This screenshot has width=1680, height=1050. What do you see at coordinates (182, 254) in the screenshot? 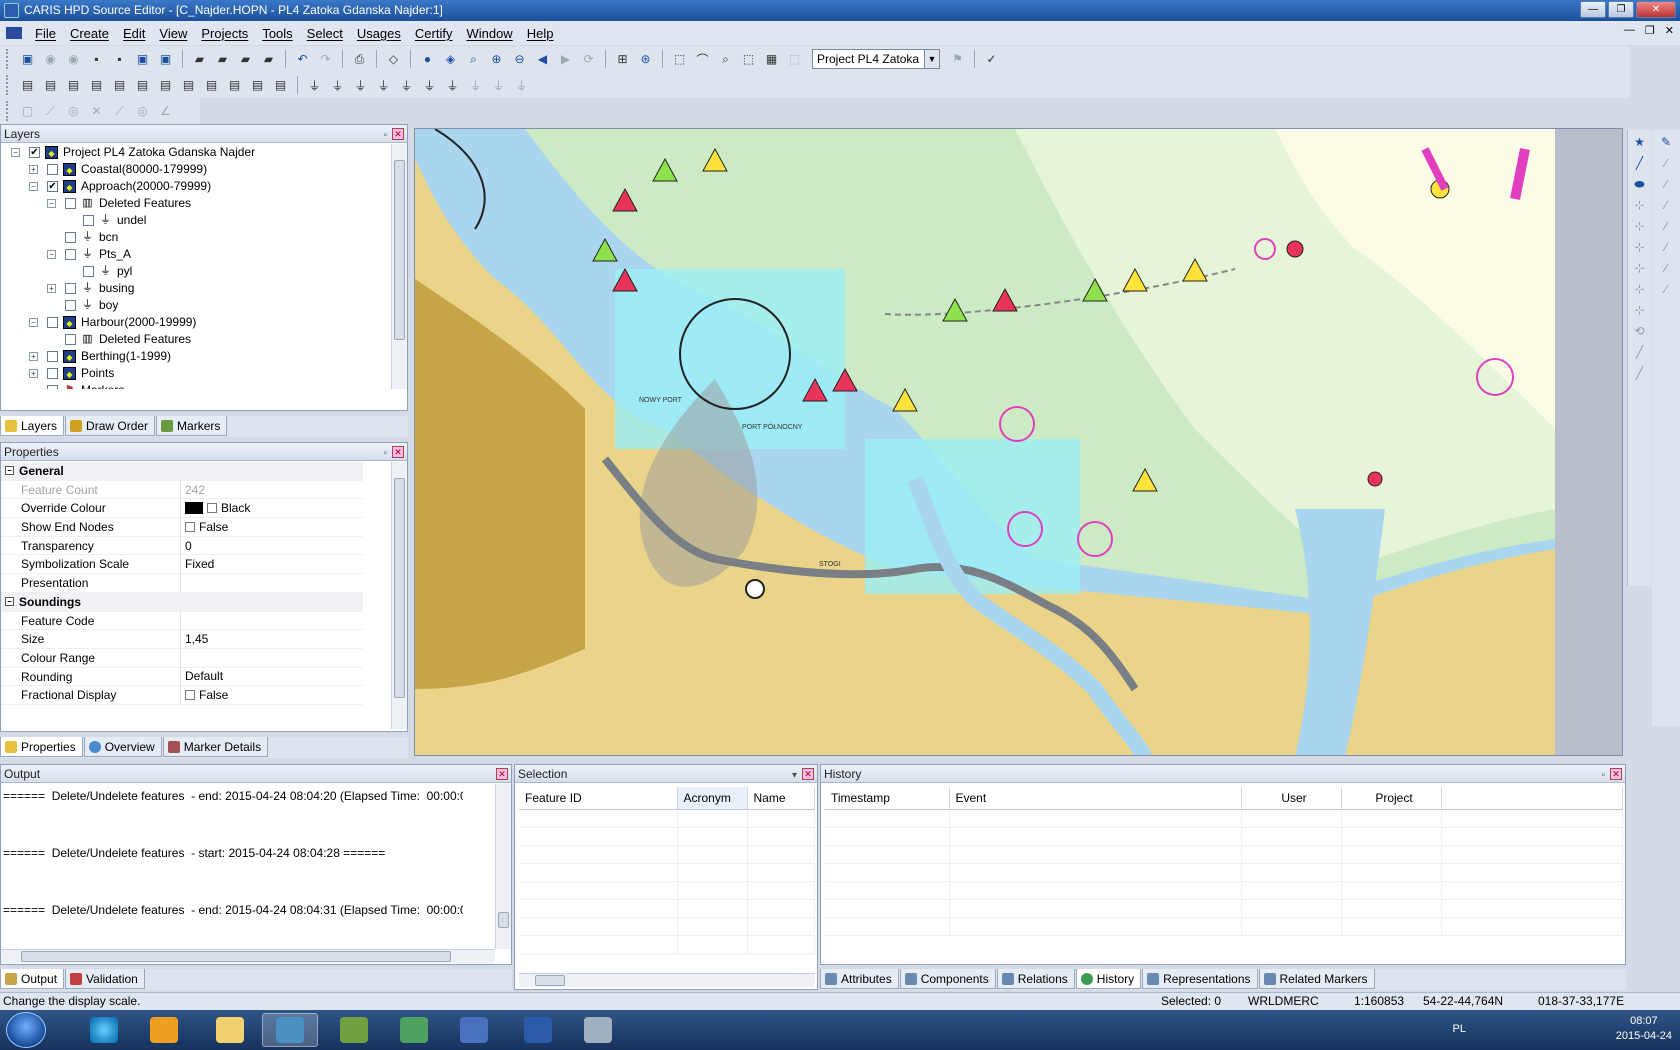
I see `tree-row: − ⏚ Pts_A` at bounding box center [182, 254].